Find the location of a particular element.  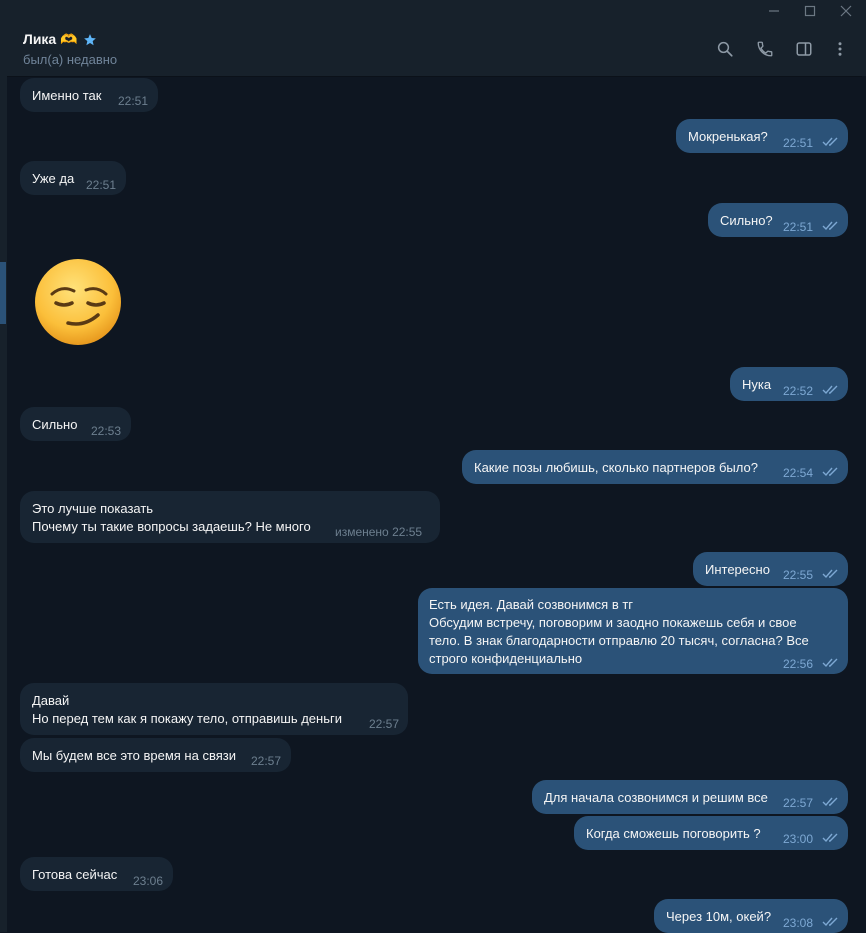

minimize-button is located at coordinates (774, 11).